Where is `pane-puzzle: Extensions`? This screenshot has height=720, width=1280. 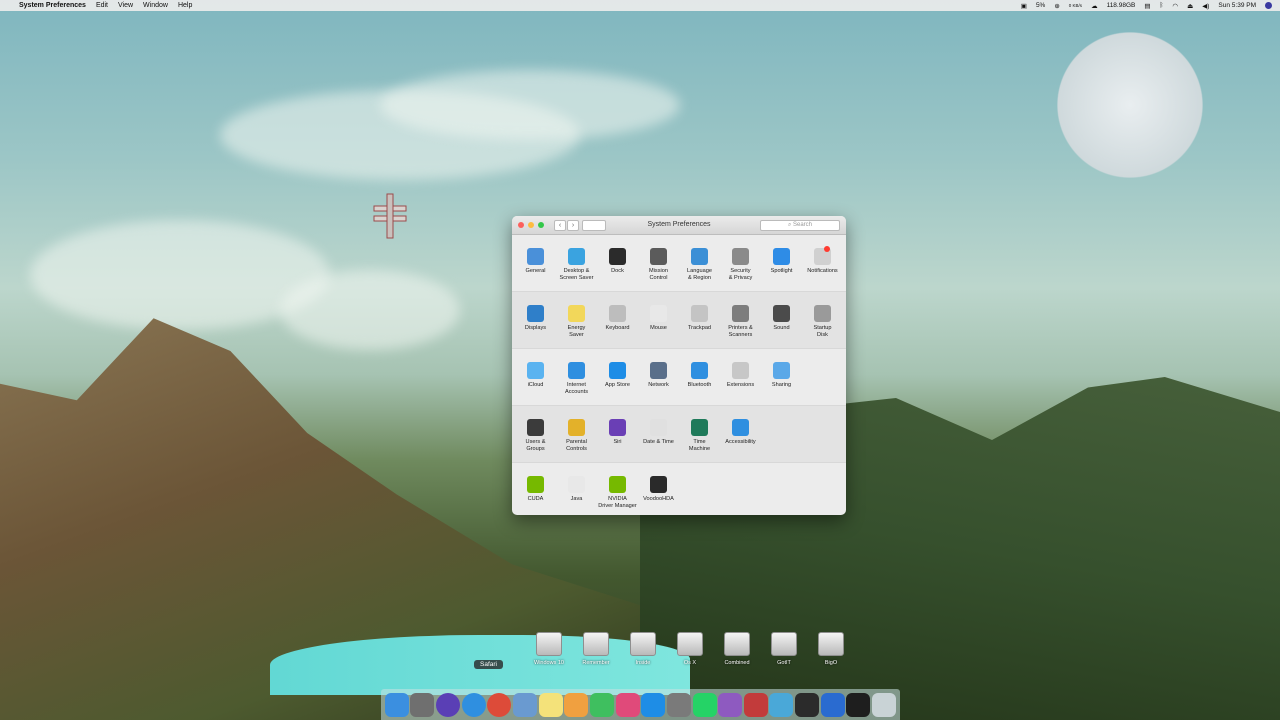
pane-puzzle: Extensions is located at coordinates (740, 377).